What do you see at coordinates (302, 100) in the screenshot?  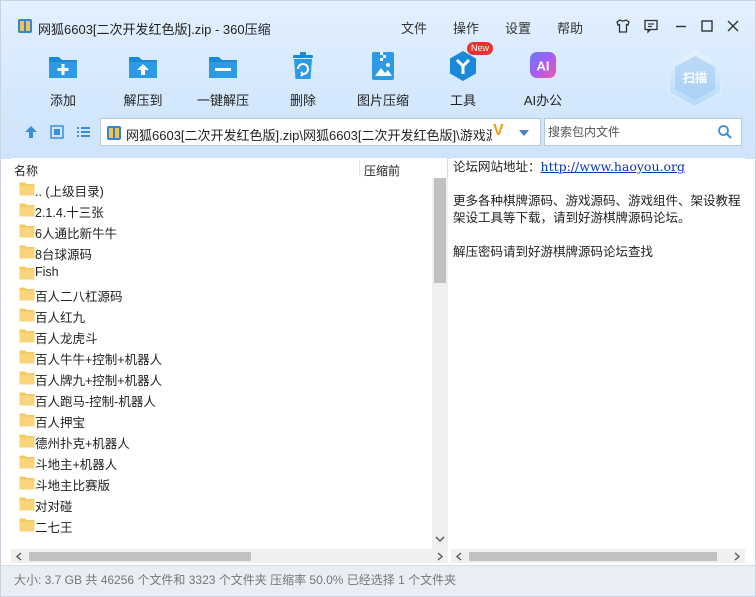 I see `delete-label: 删除` at bounding box center [302, 100].